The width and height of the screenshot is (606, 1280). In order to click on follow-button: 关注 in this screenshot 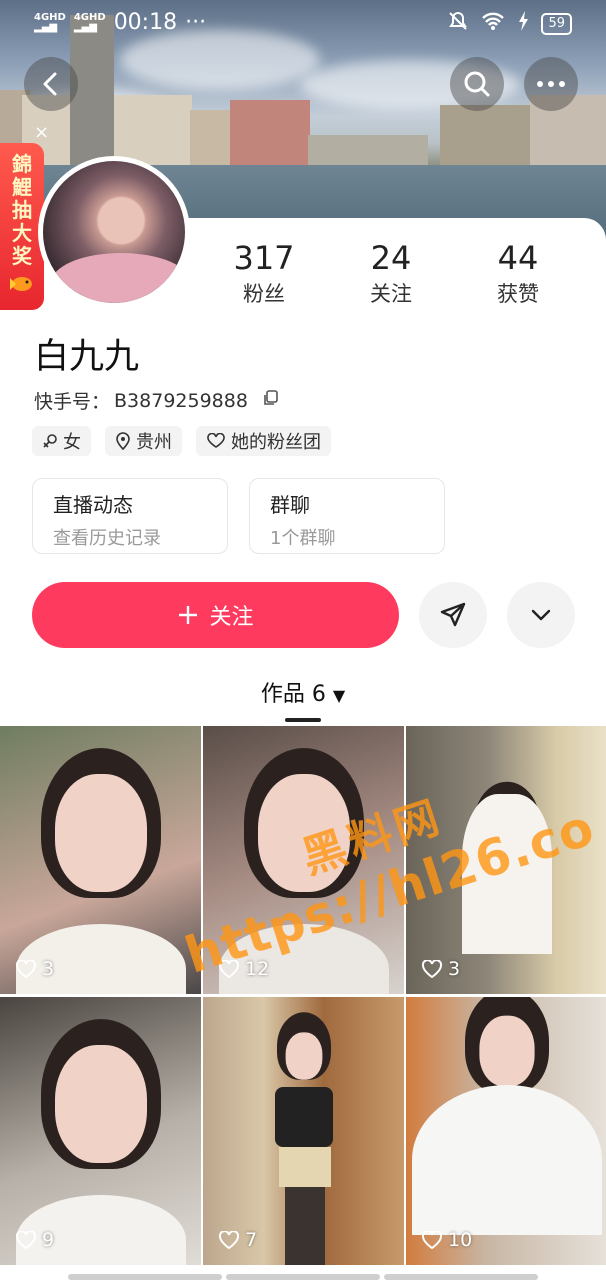, I will do `click(215, 615)`.